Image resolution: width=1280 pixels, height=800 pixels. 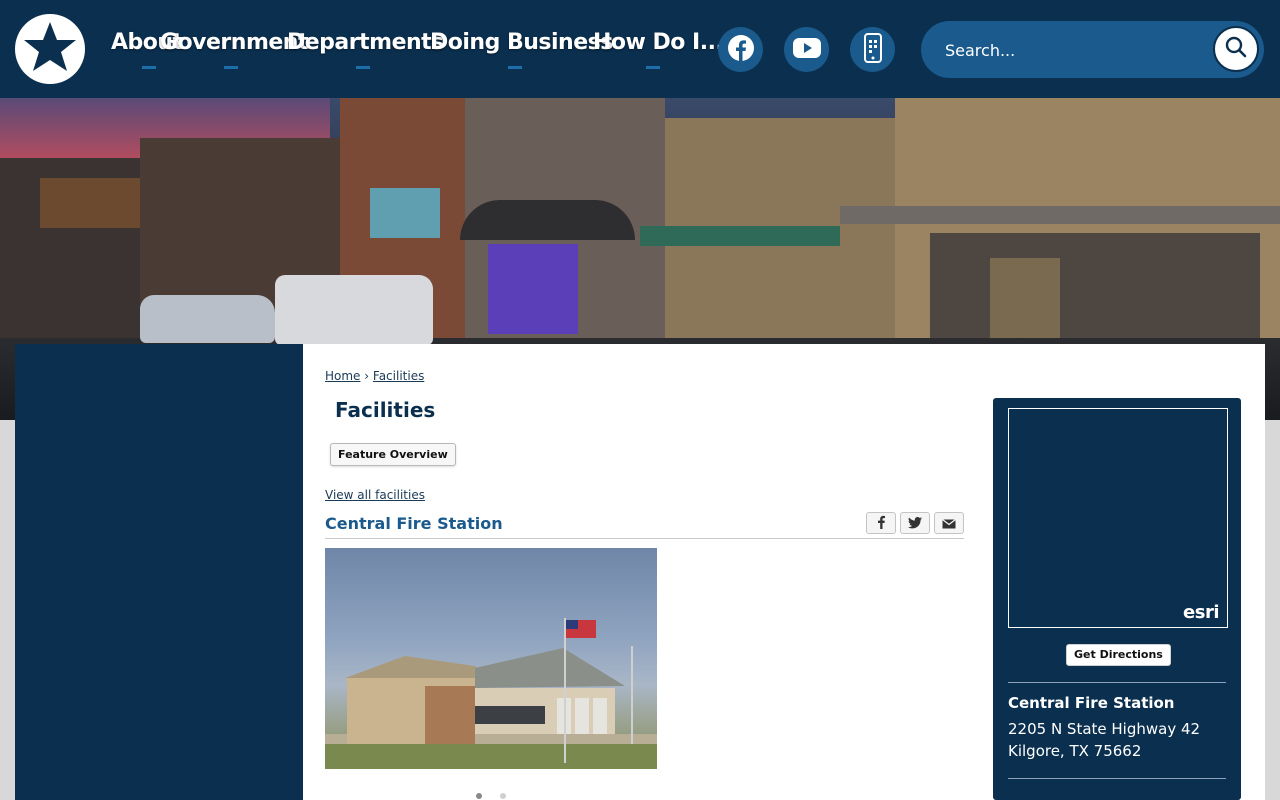 What do you see at coordinates (234, 42) in the screenshot?
I see `nav-government: Government` at bounding box center [234, 42].